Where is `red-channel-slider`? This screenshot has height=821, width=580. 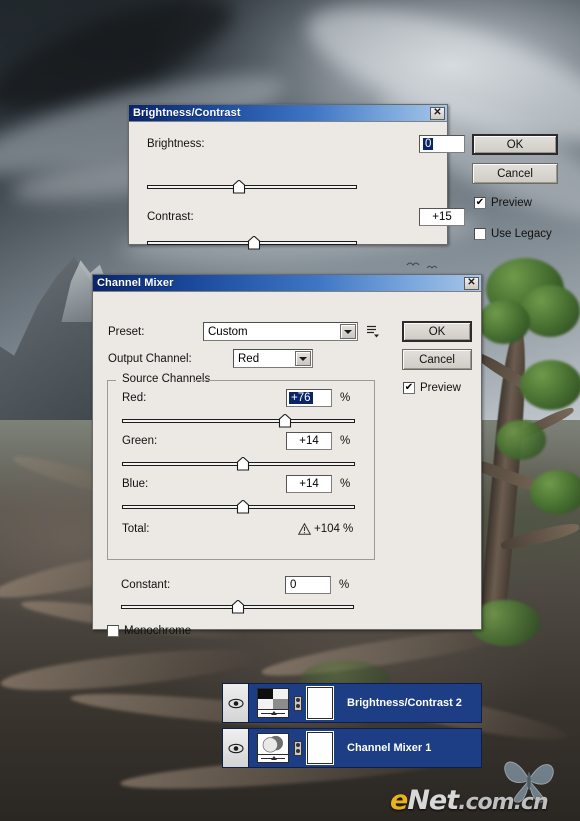 red-channel-slider is located at coordinates (238, 421).